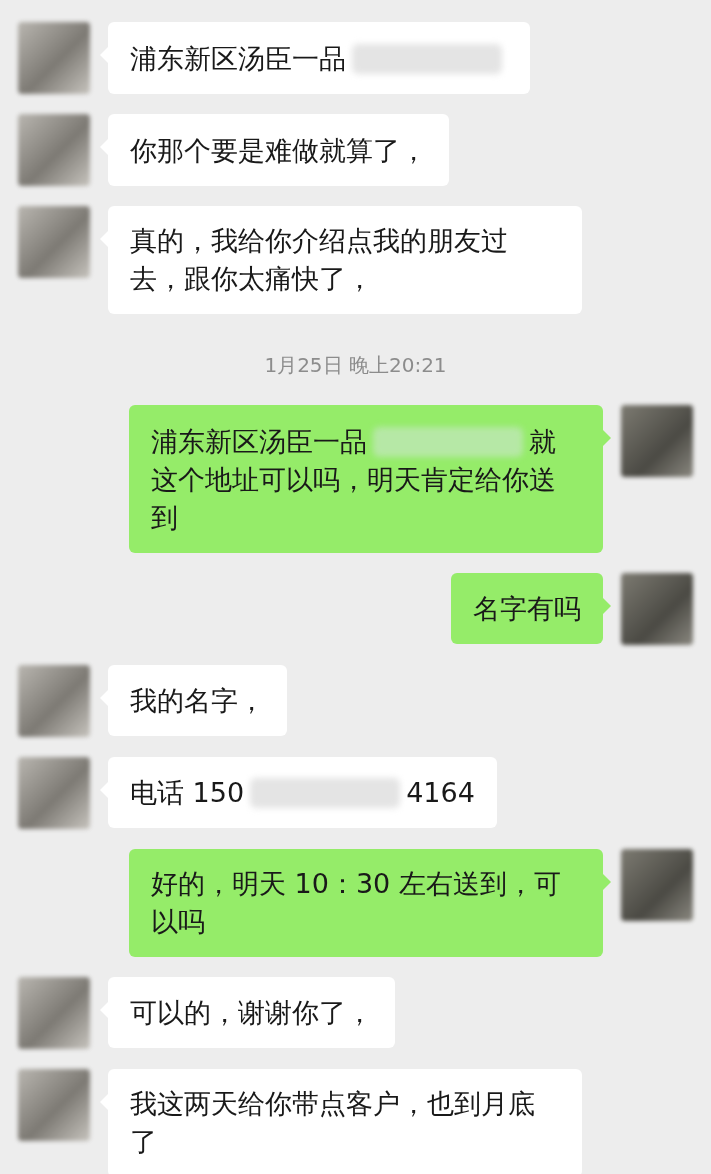 The width and height of the screenshot is (711, 1174). I want to click on message-text: 你那个要是难做就算了，, so click(278, 150).